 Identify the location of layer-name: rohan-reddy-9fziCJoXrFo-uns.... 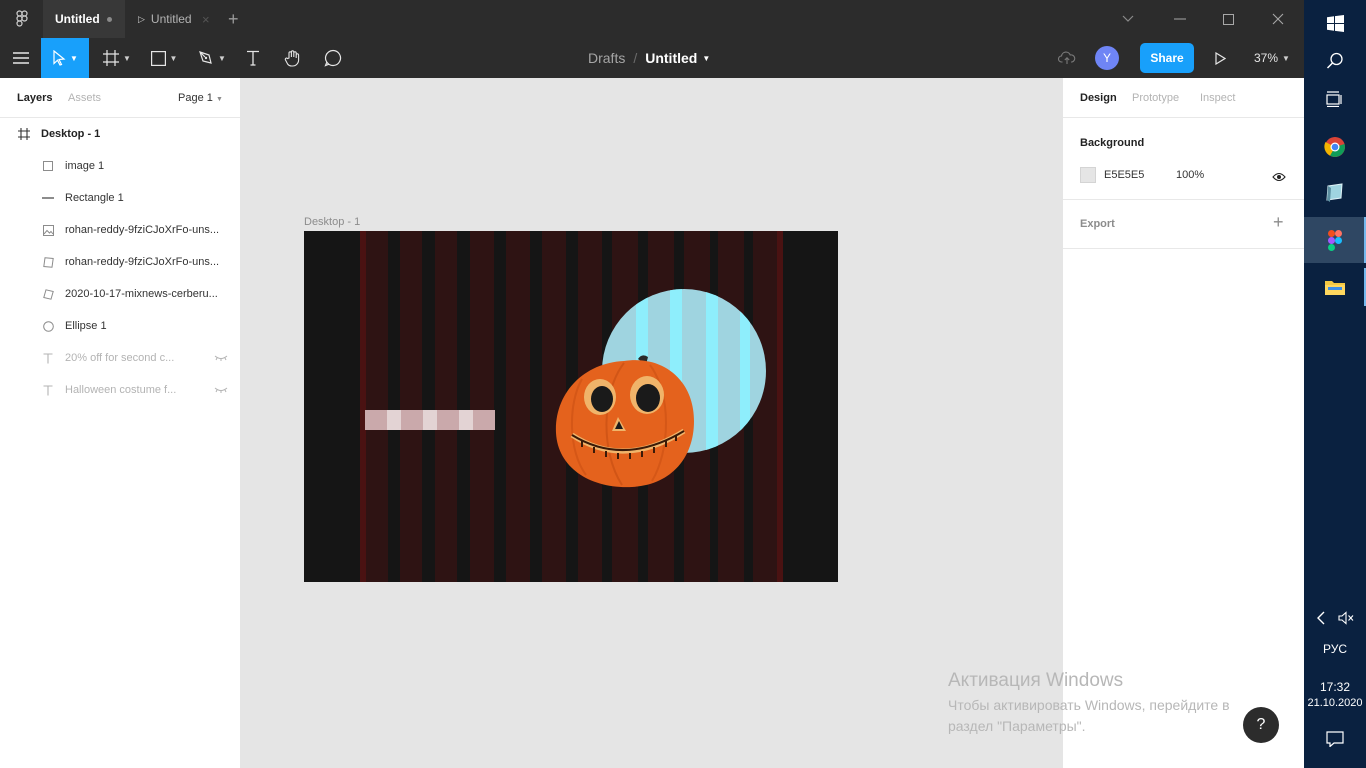
(142, 262).